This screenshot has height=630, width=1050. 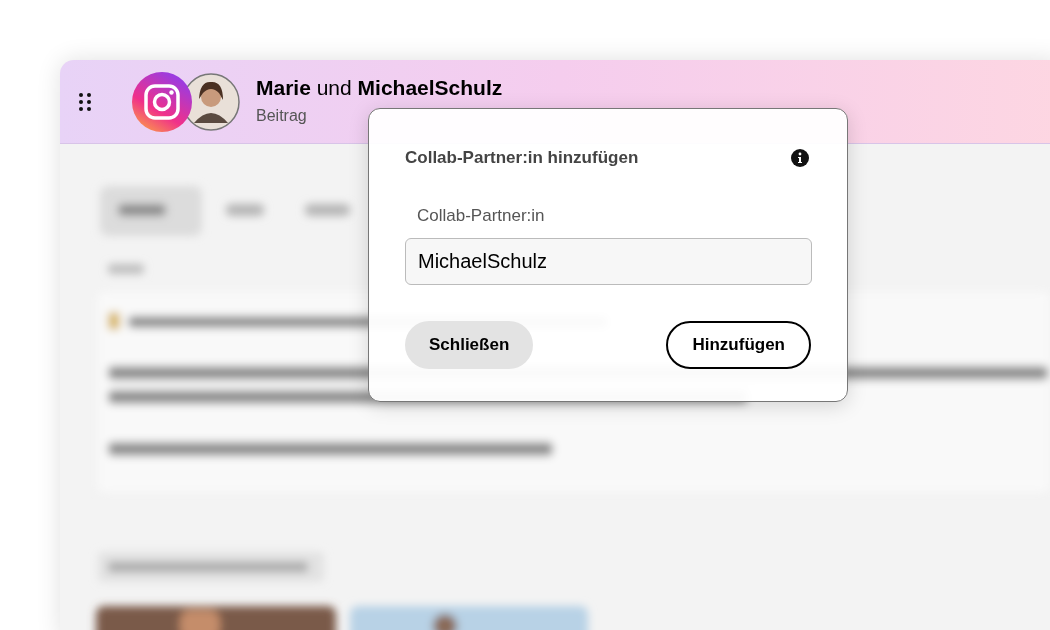 I want to click on drag-handle-icon, so click(x=85, y=101).